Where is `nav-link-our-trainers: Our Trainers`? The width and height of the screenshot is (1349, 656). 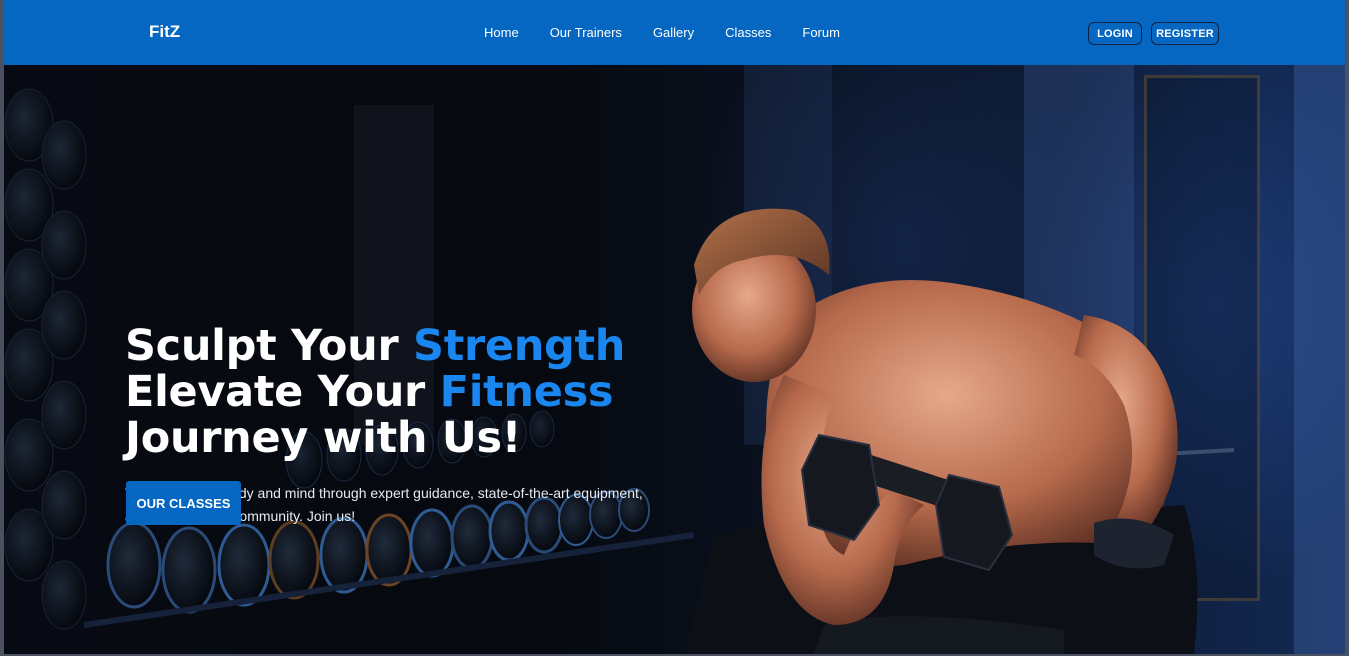 nav-link-our-trainers: Our Trainers is located at coordinates (586, 32).